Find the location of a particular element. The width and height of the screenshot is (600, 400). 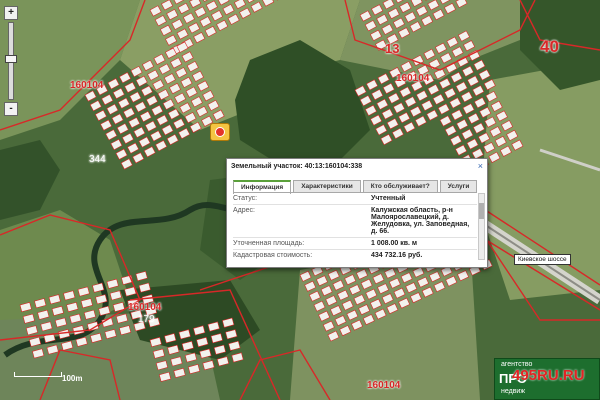

cost-value: 434 732.16 руб. is located at coordinates (397, 255).